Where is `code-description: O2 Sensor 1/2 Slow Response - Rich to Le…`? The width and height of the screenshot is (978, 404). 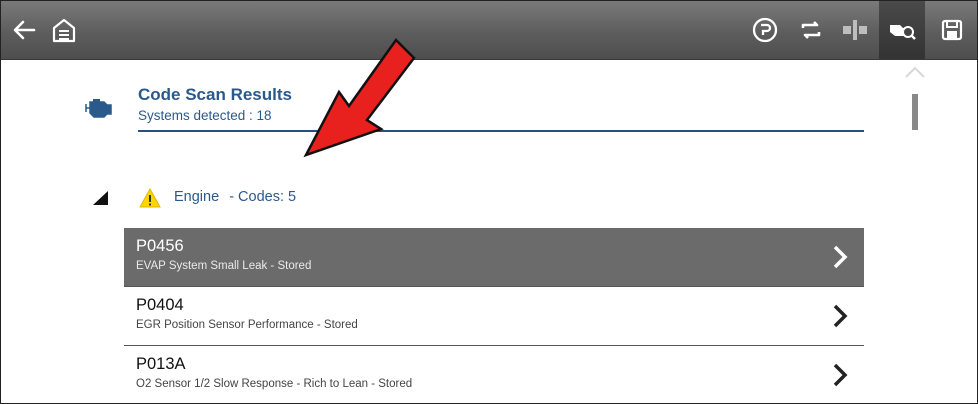
code-description: O2 Sensor 1/2 Slow Response - Rich to Le… is located at coordinates (274, 384).